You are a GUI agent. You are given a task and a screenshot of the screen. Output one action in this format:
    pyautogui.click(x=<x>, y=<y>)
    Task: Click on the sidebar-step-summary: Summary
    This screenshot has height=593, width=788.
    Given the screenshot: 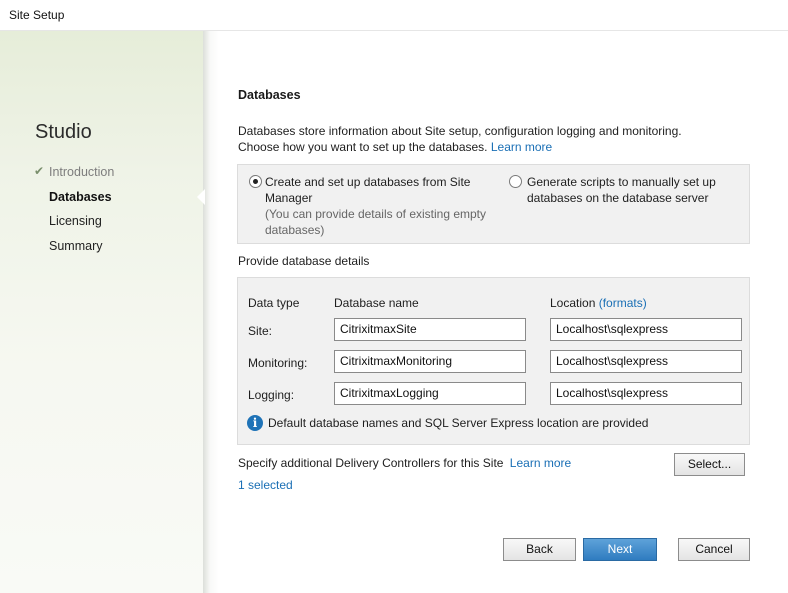 What is the action you would take?
    pyautogui.click(x=75, y=246)
    